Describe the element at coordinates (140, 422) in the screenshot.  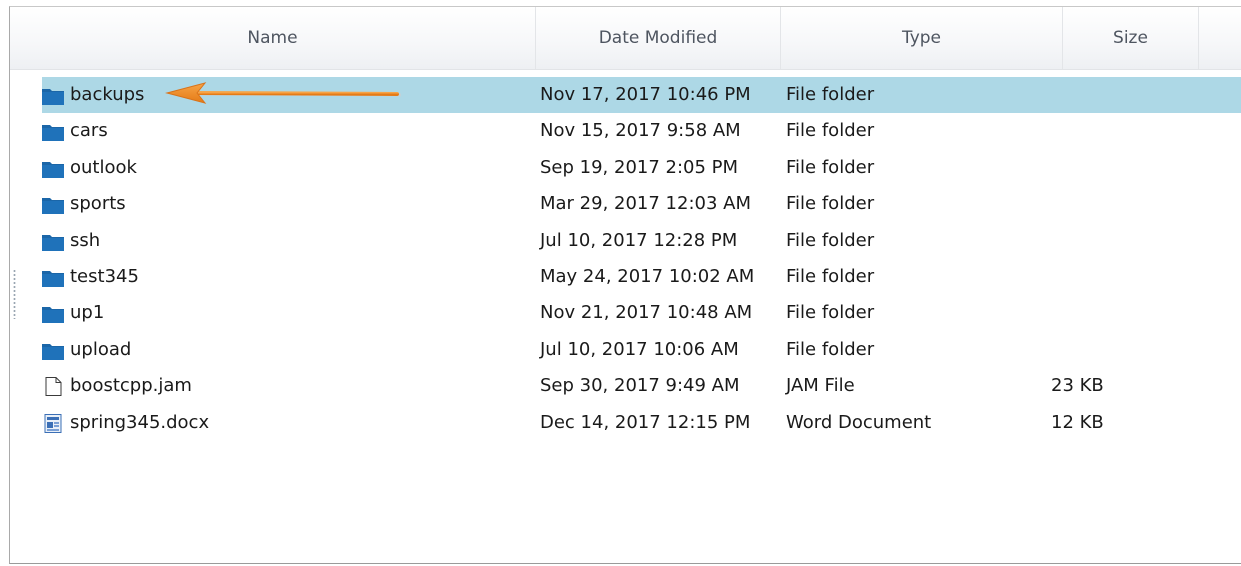
I see `file-name: spring345.docx` at that location.